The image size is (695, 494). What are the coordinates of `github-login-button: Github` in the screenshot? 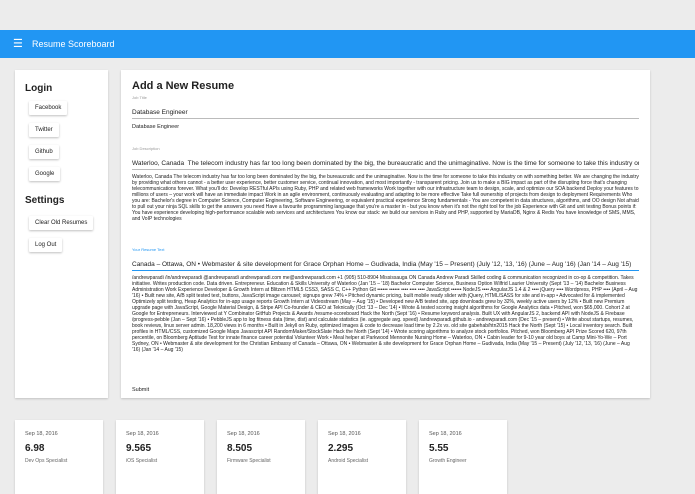 It's located at (44, 152).